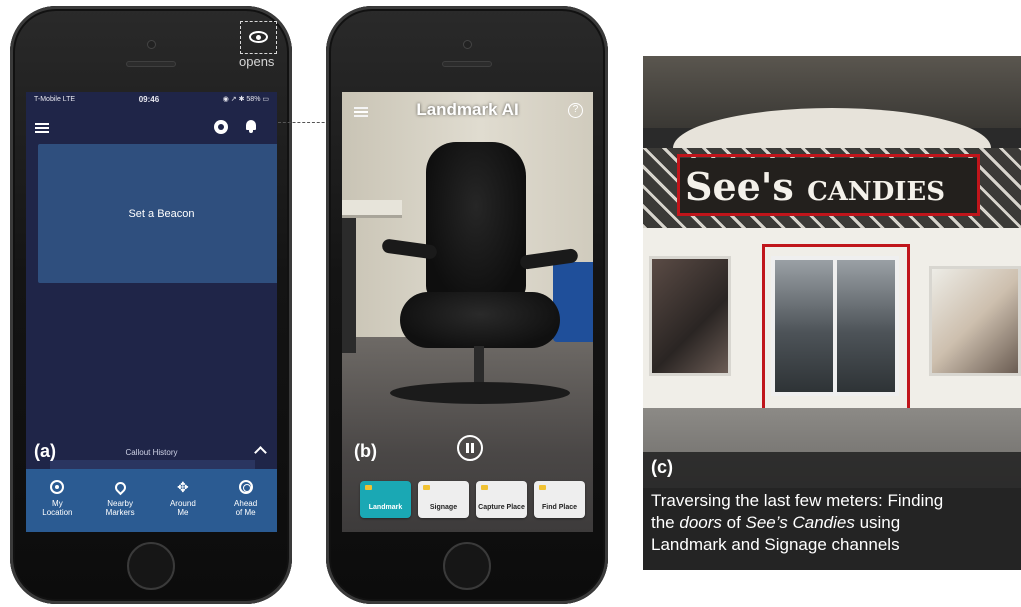 This screenshot has height=607, width=1021. I want to click on door-detection-box, so click(836, 336).